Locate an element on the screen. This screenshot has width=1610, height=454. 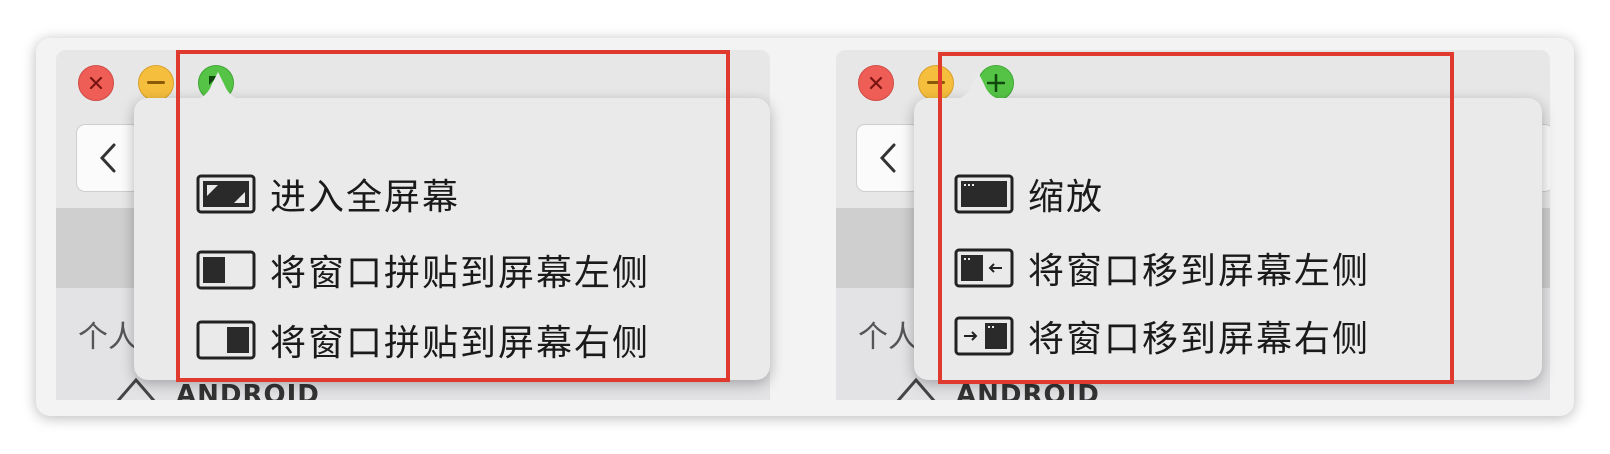
menu-item-tile-left: 将窗口拼贴到屏幕左侧 is located at coordinates (423, 270).